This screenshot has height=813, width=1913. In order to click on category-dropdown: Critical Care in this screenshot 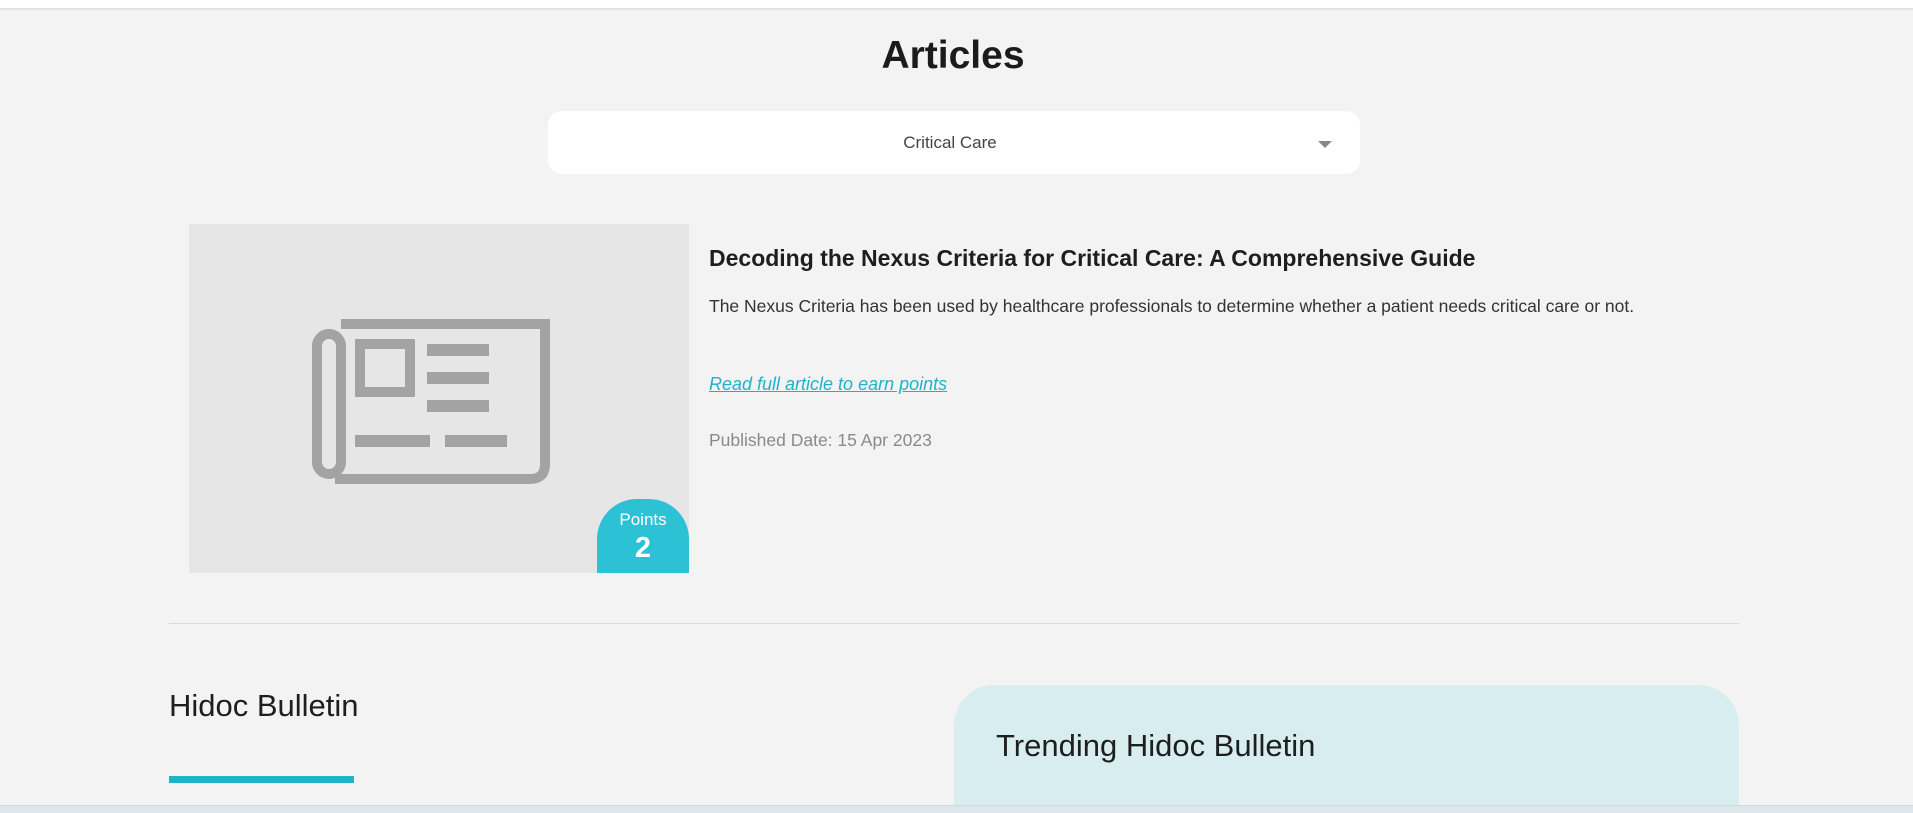, I will do `click(954, 142)`.